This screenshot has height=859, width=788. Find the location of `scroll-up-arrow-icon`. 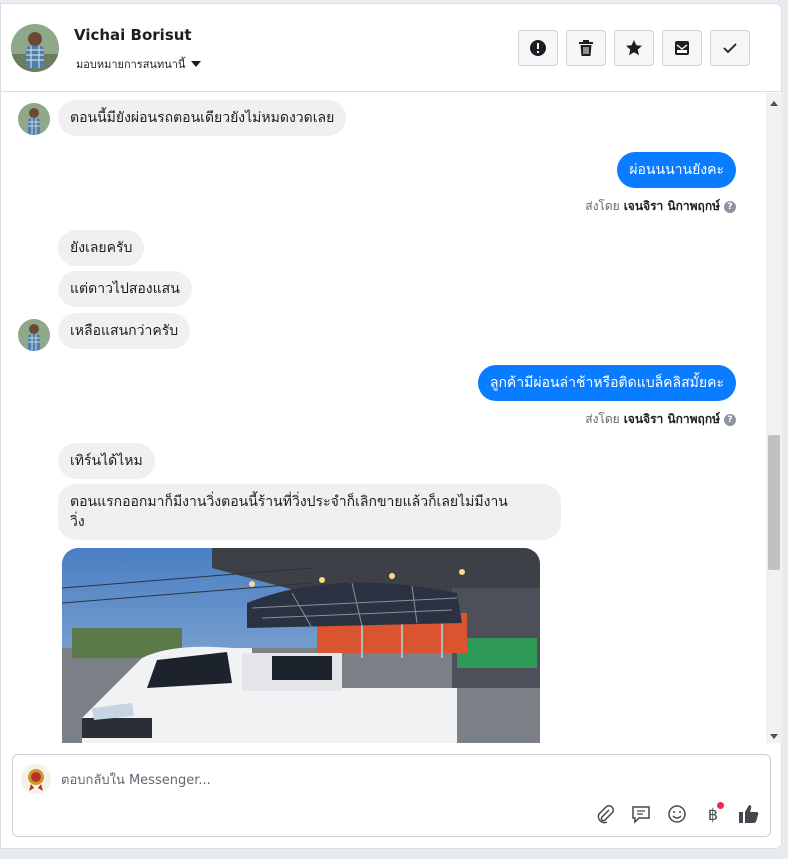

scroll-up-arrow-icon is located at coordinates (774, 103).